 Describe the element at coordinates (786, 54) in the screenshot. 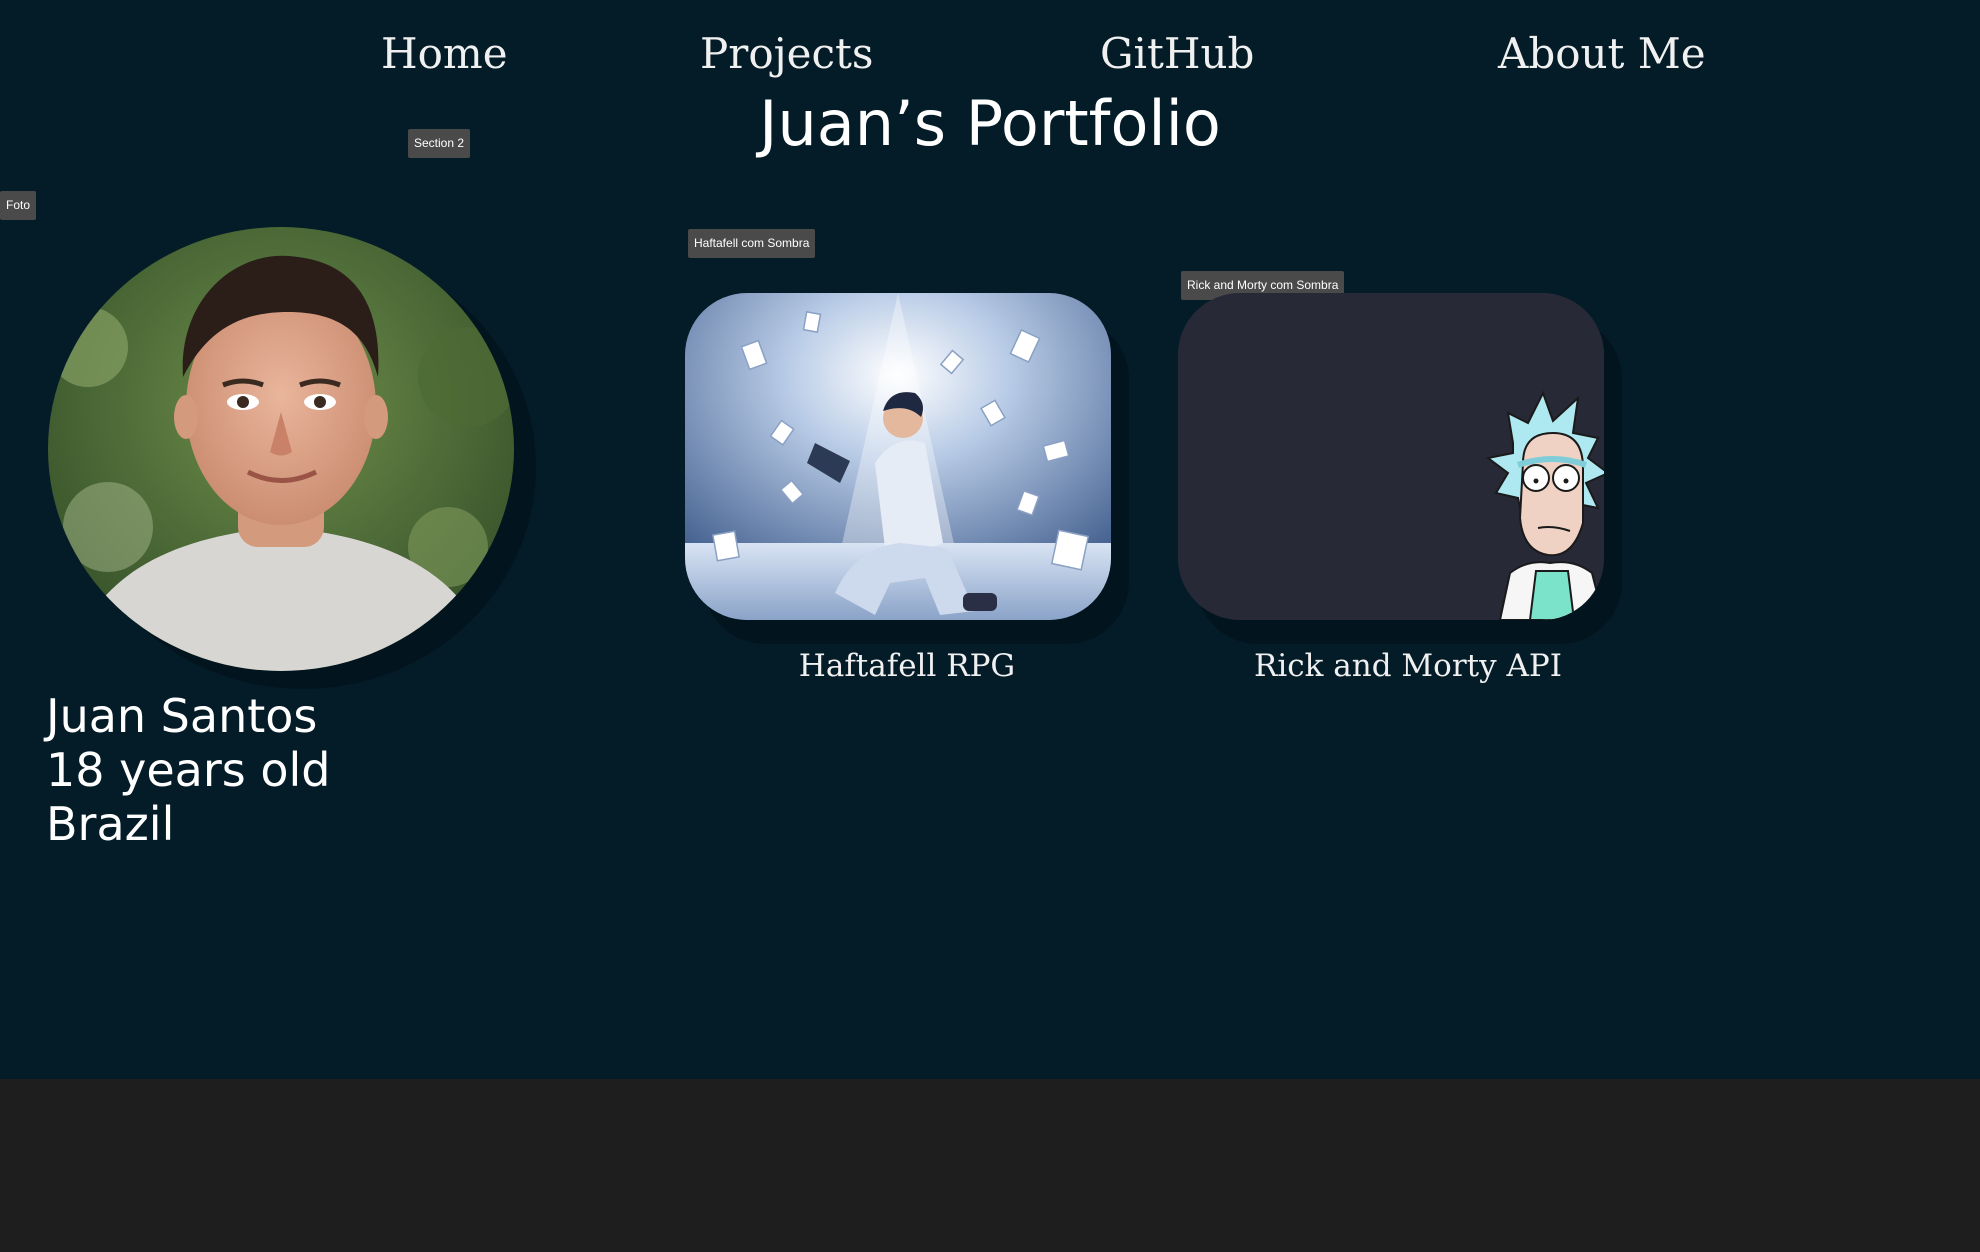

I see `nav-projects: Projects` at that location.